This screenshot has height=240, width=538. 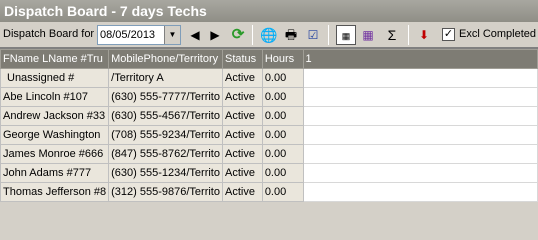 I want to click on column-header-status: Status, so click(x=242, y=59).